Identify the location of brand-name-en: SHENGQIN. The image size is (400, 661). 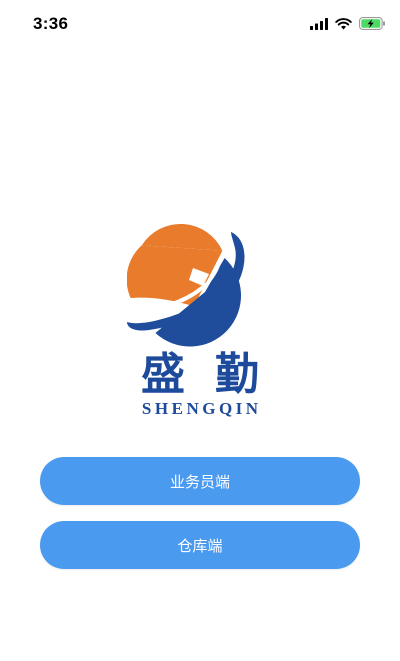
(201, 408).